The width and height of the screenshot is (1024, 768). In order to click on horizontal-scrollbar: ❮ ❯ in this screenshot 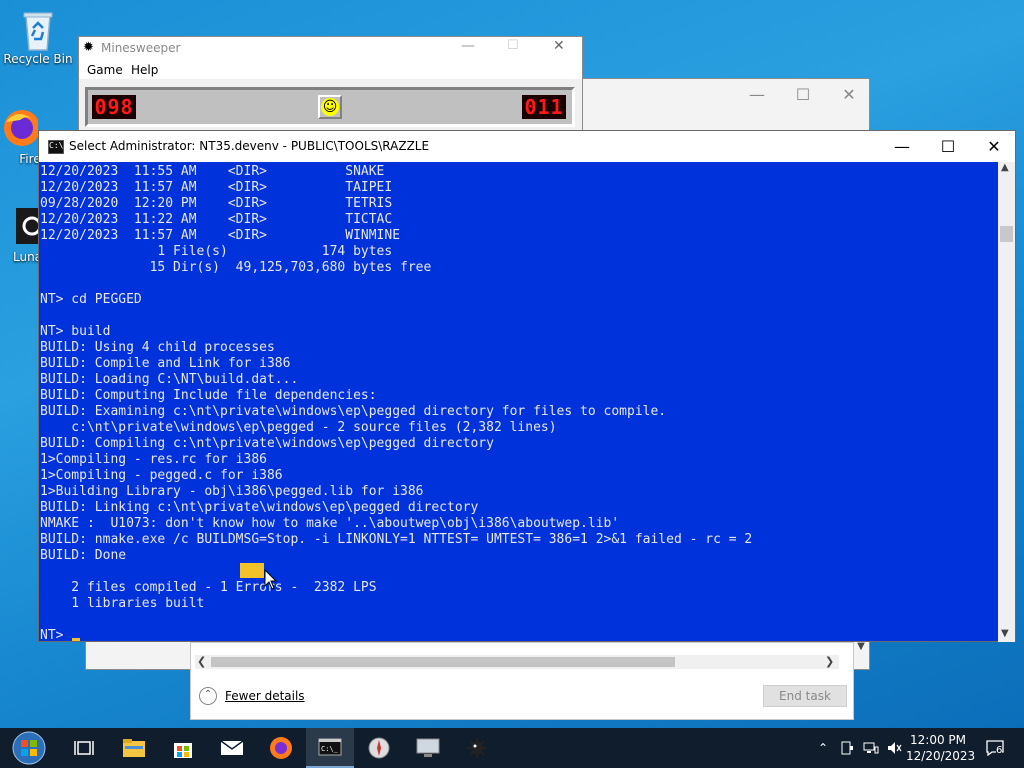, I will do `click(517, 662)`.